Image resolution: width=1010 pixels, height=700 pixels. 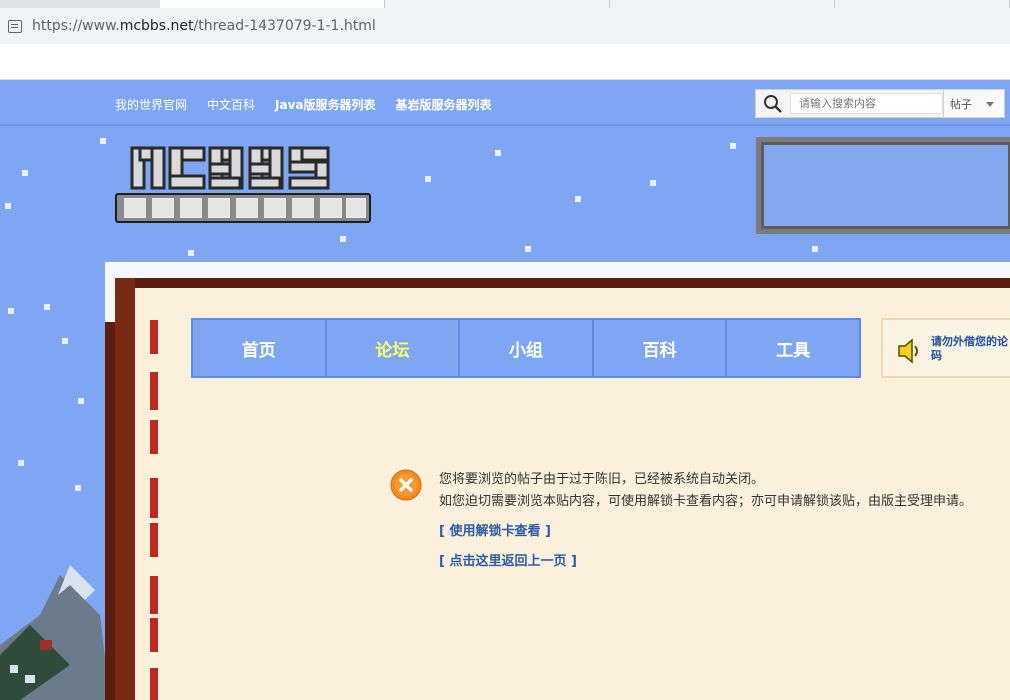 I want to click on red-brick-decor, so click(x=154, y=510).